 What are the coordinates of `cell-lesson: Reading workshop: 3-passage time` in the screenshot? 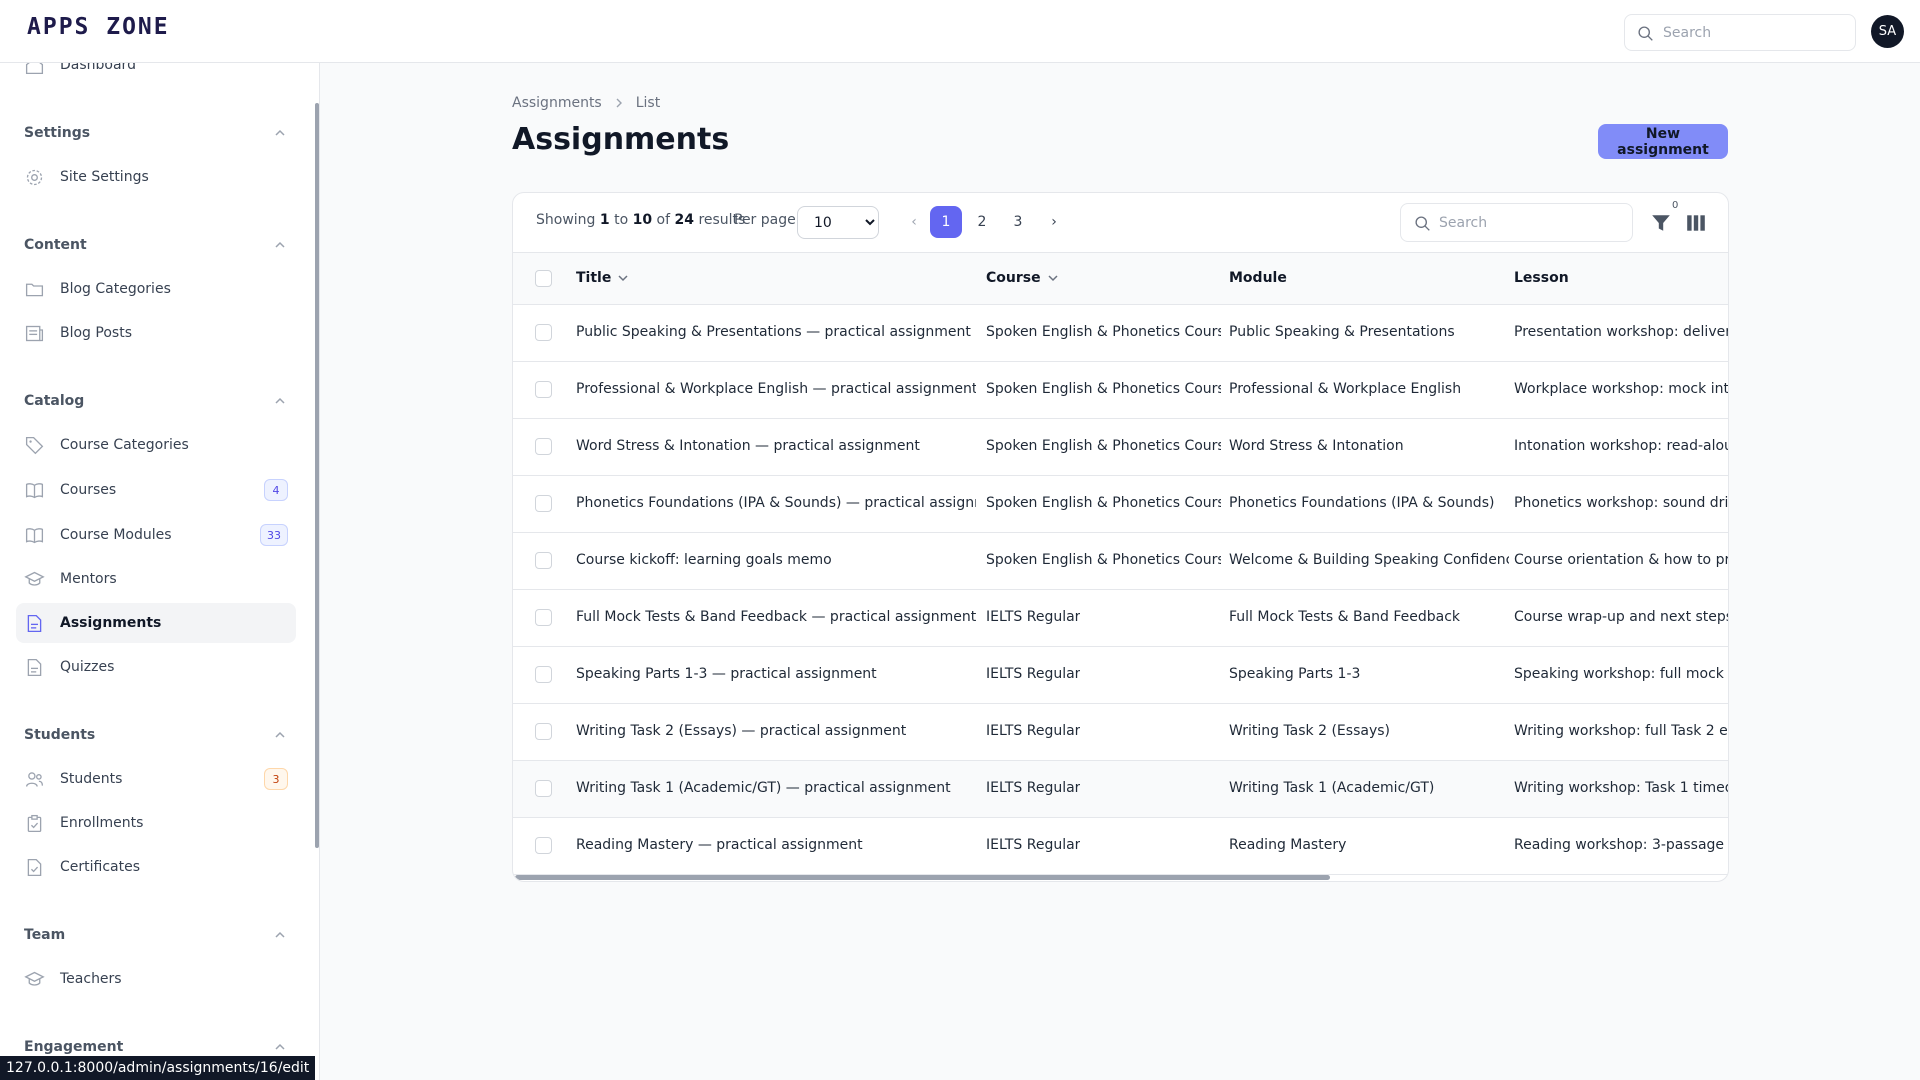 It's located at (1621, 845).